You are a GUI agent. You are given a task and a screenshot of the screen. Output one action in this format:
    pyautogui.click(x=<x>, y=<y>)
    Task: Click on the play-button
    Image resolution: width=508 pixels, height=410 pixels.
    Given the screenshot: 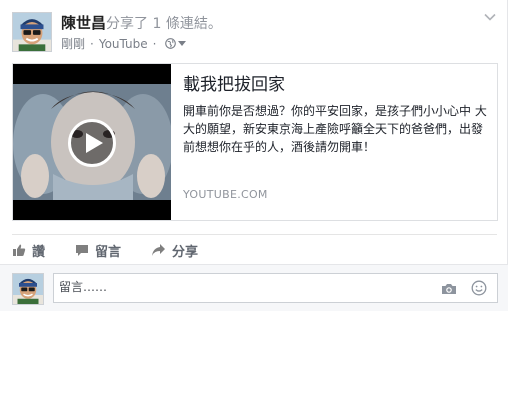 What is the action you would take?
    pyautogui.click(x=92, y=143)
    